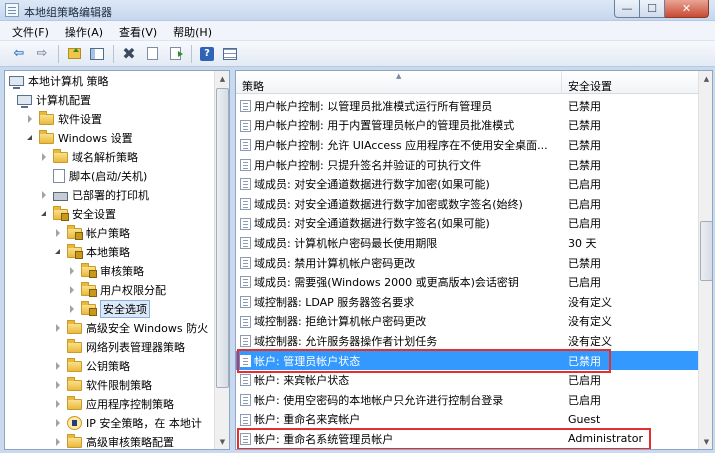  I want to click on show-hide-action-pane-button, so click(230, 54).